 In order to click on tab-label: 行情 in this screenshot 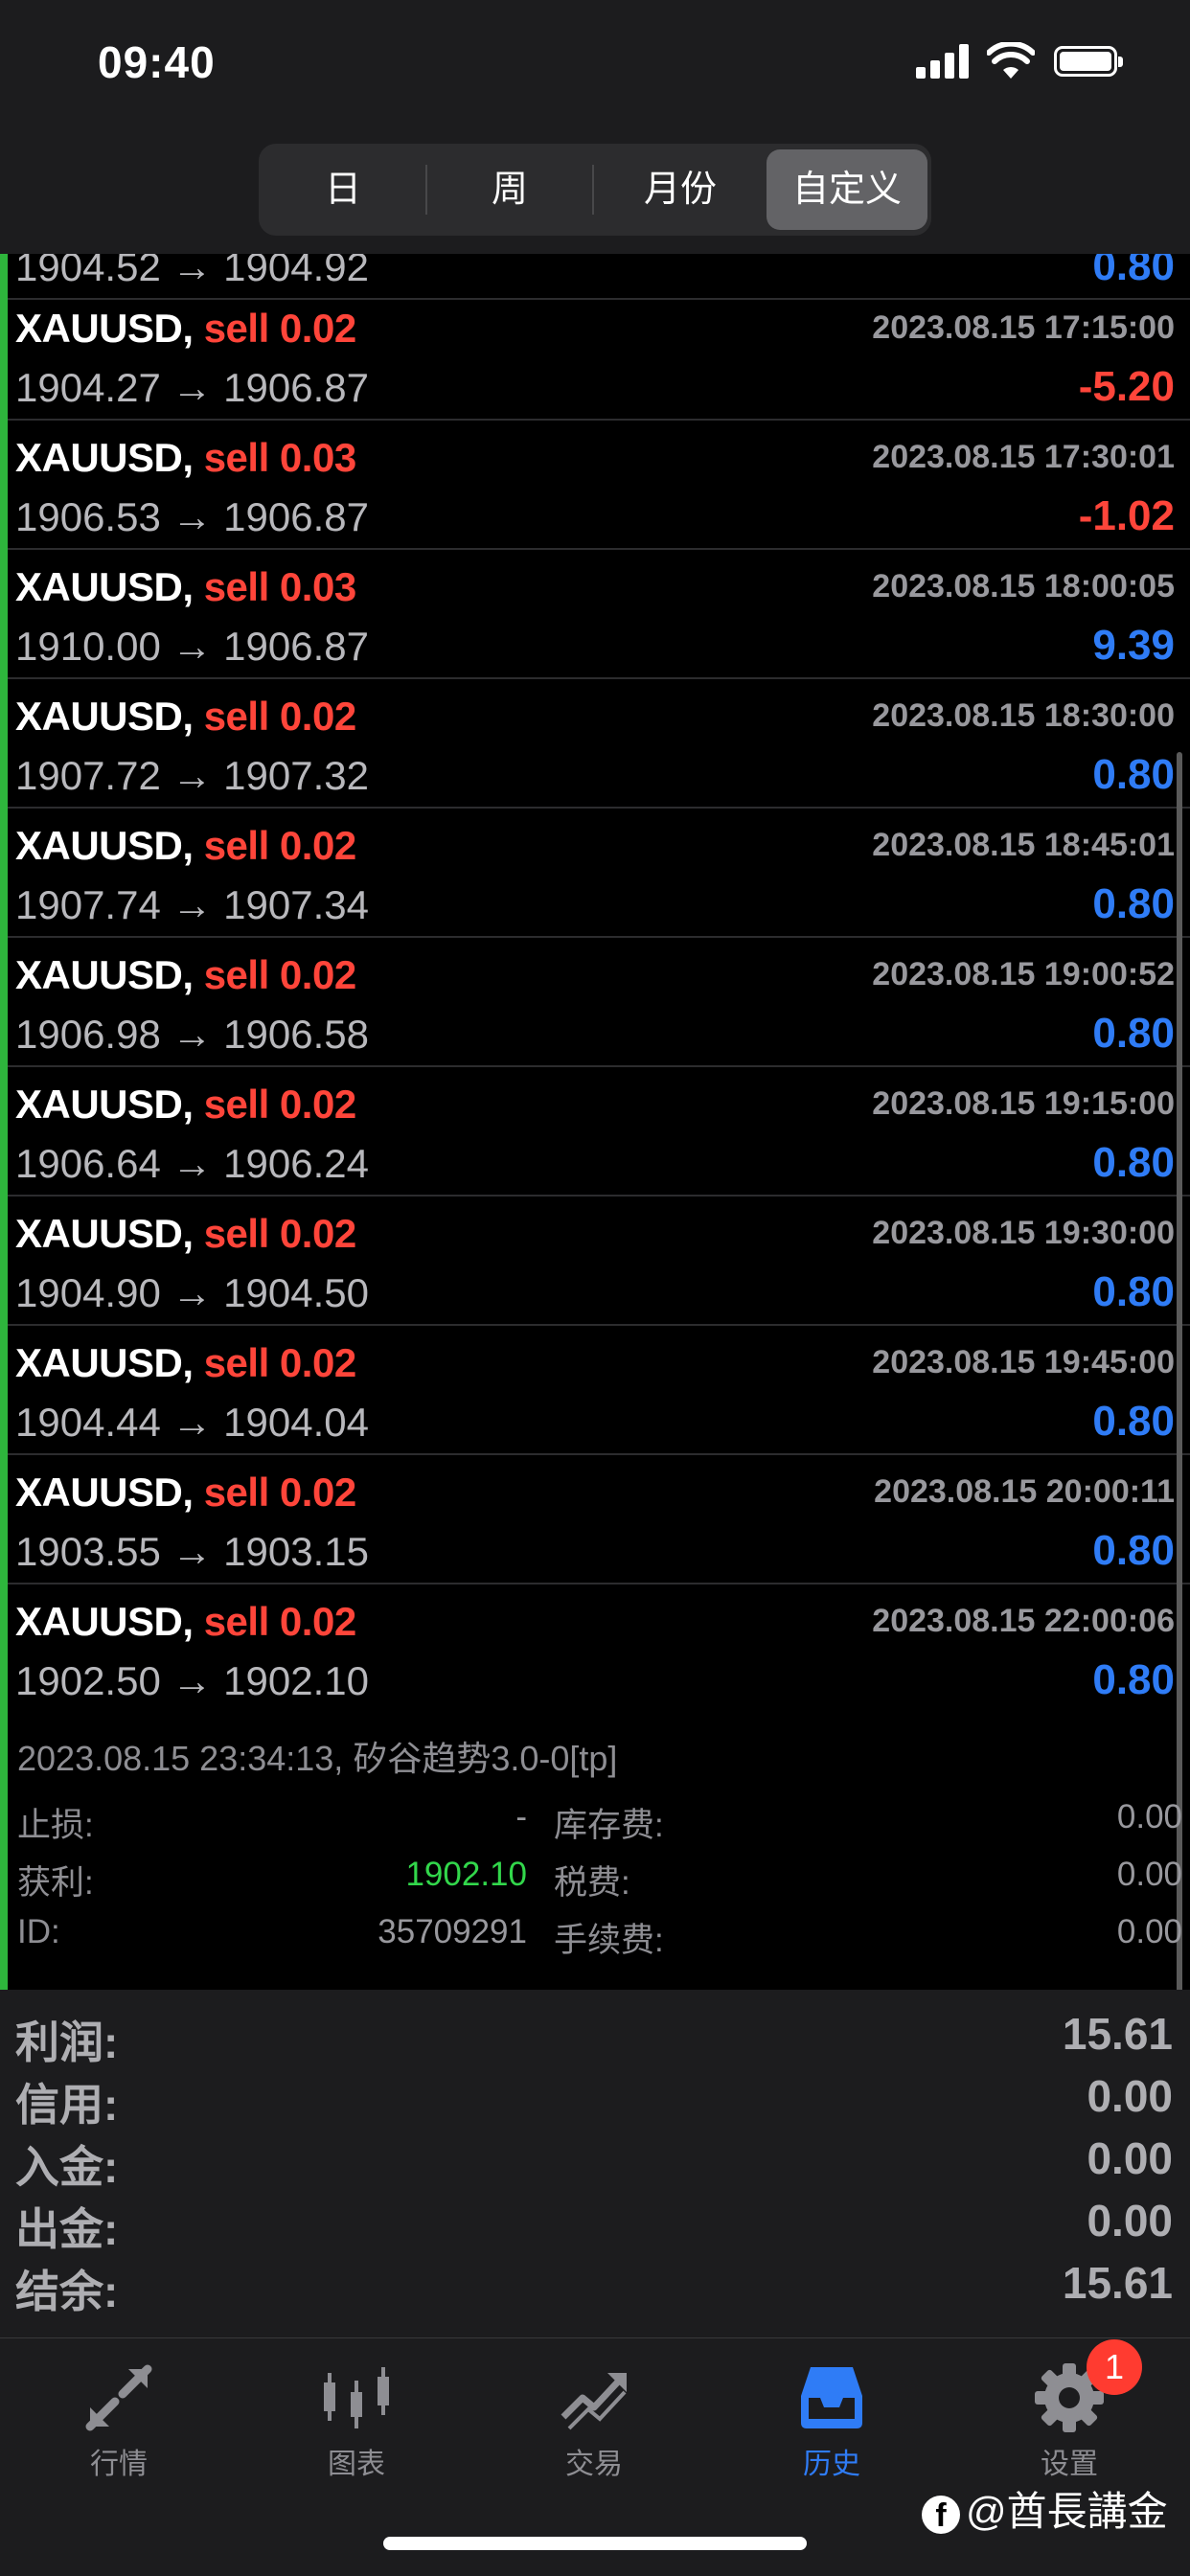, I will do `click(119, 2464)`.